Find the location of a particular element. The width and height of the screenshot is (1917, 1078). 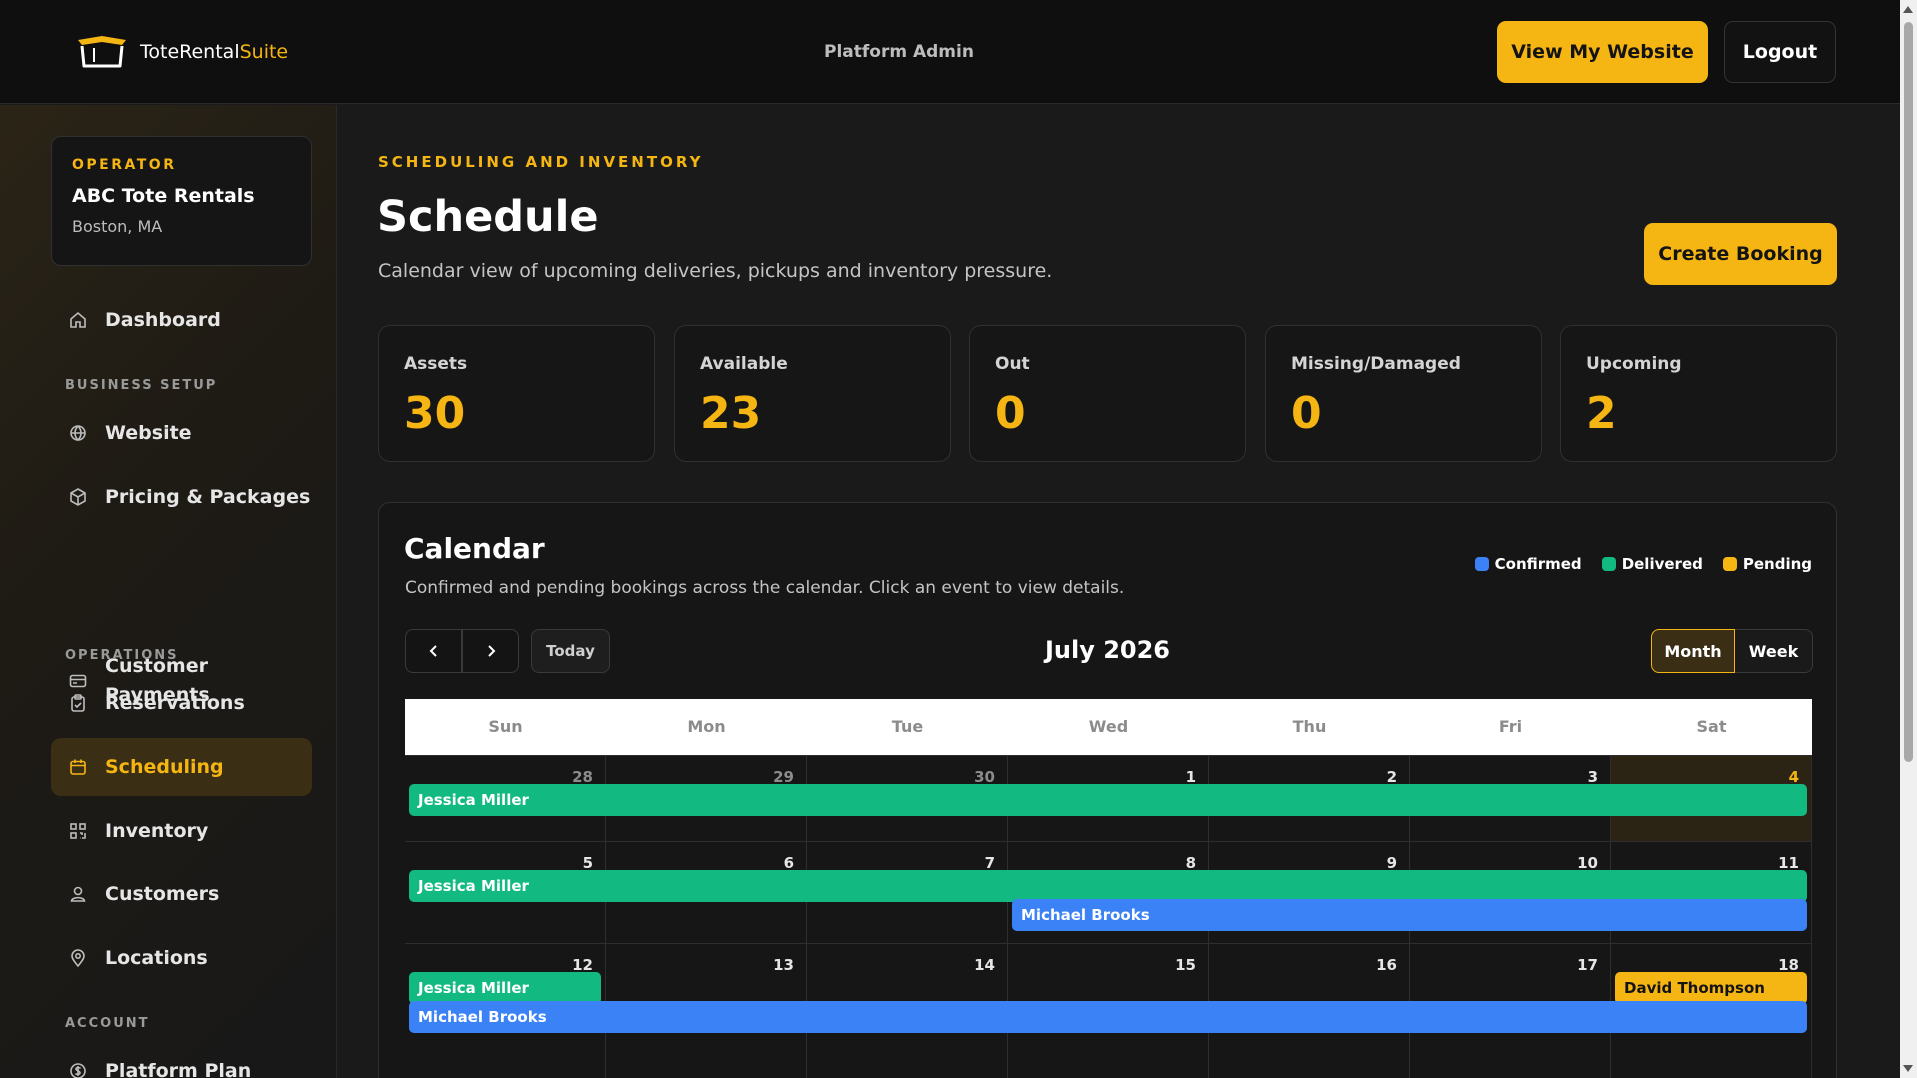

calendar-week-row: 5 6 7 8 9 10 11 Jessica Miller Michael Brooks is located at coordinates (1108, 892).